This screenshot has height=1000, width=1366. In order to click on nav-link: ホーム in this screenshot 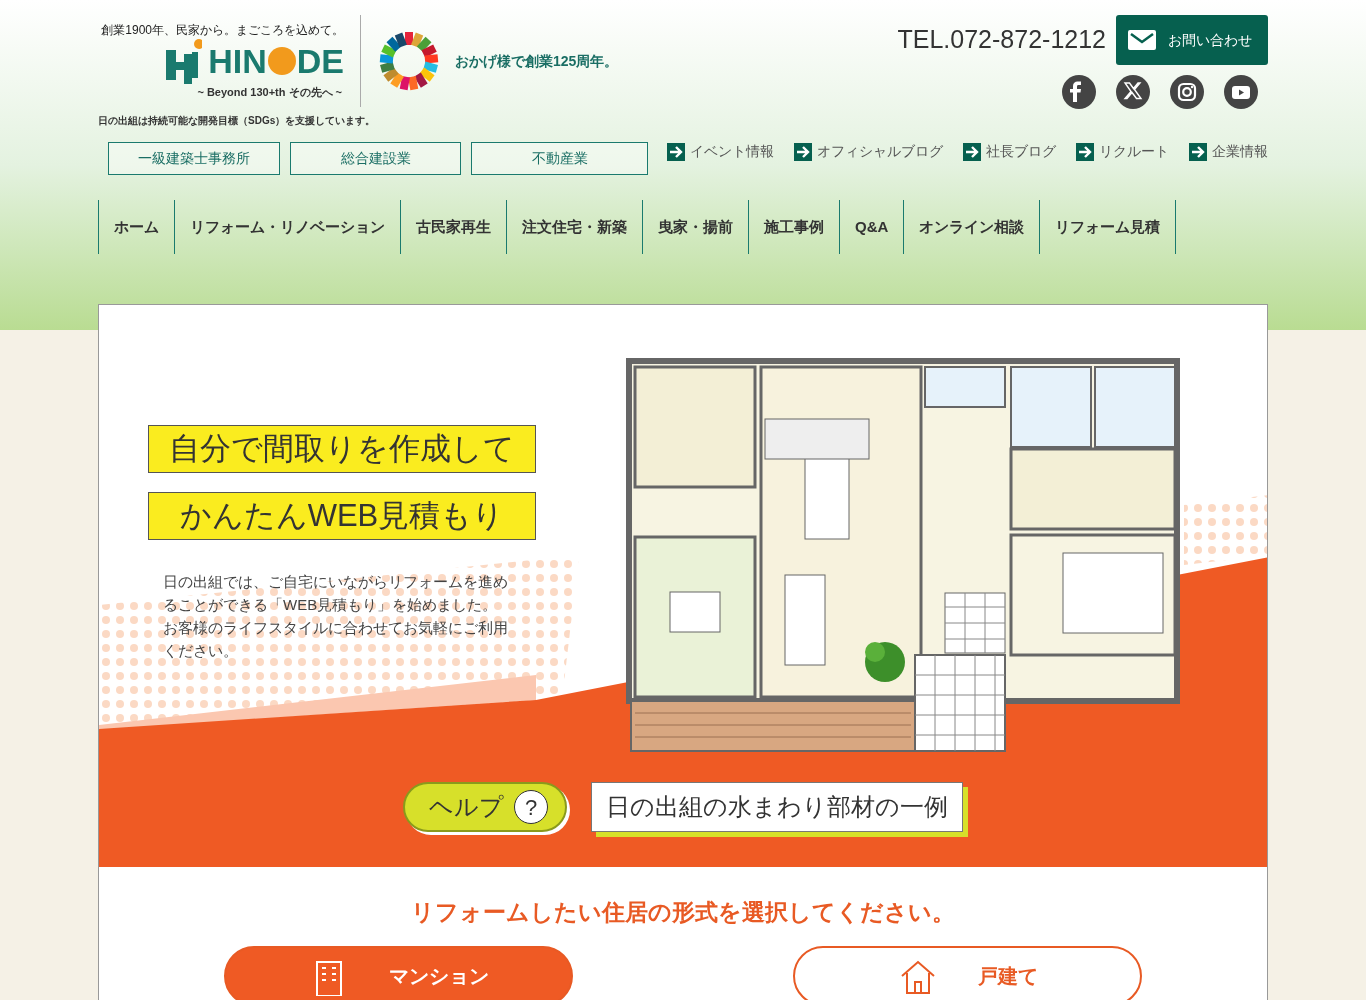, I will do `click(136, 227)`.